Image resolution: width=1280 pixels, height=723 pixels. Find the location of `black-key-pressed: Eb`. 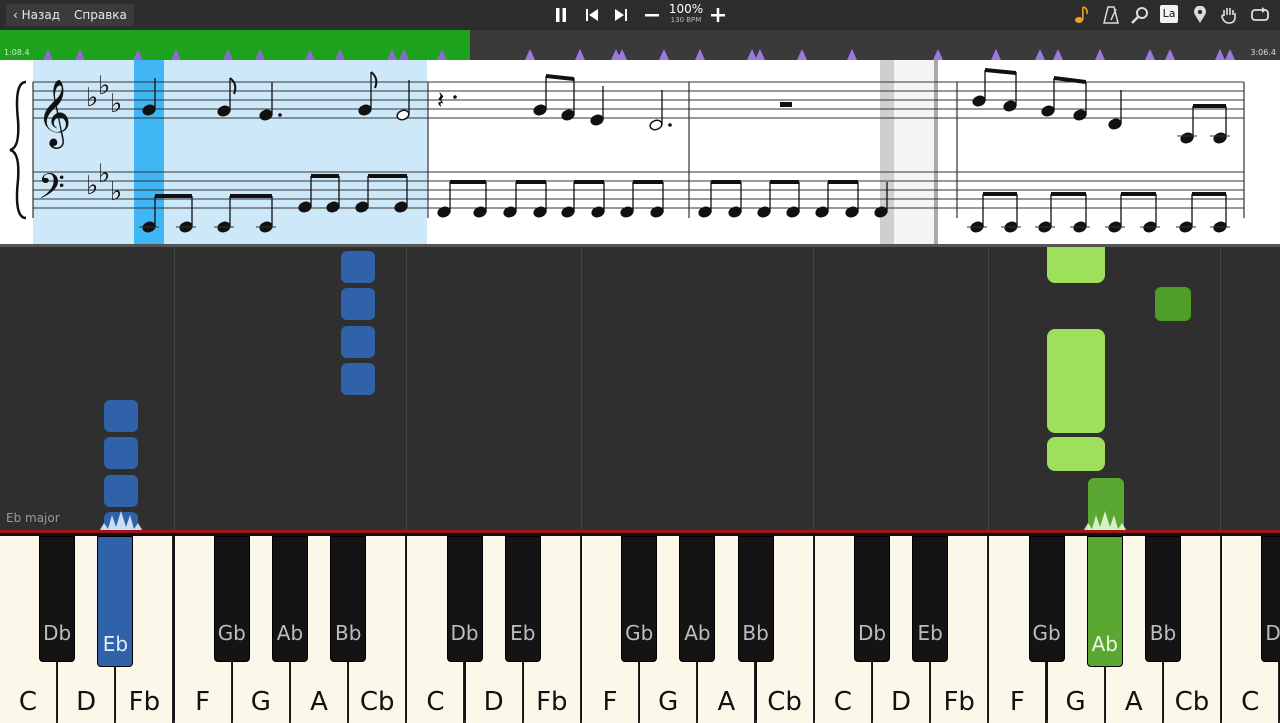

black-key-pressed: Eb is located at coordinates (115, 601).